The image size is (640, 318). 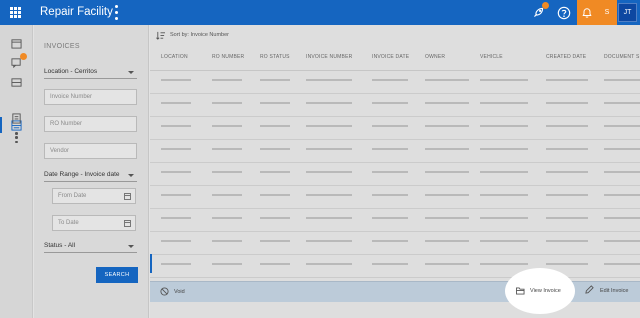 What do you see at coordinates (589, 289) in the screenshot?
I see `edit-icon` at bounding box center [589, 289].